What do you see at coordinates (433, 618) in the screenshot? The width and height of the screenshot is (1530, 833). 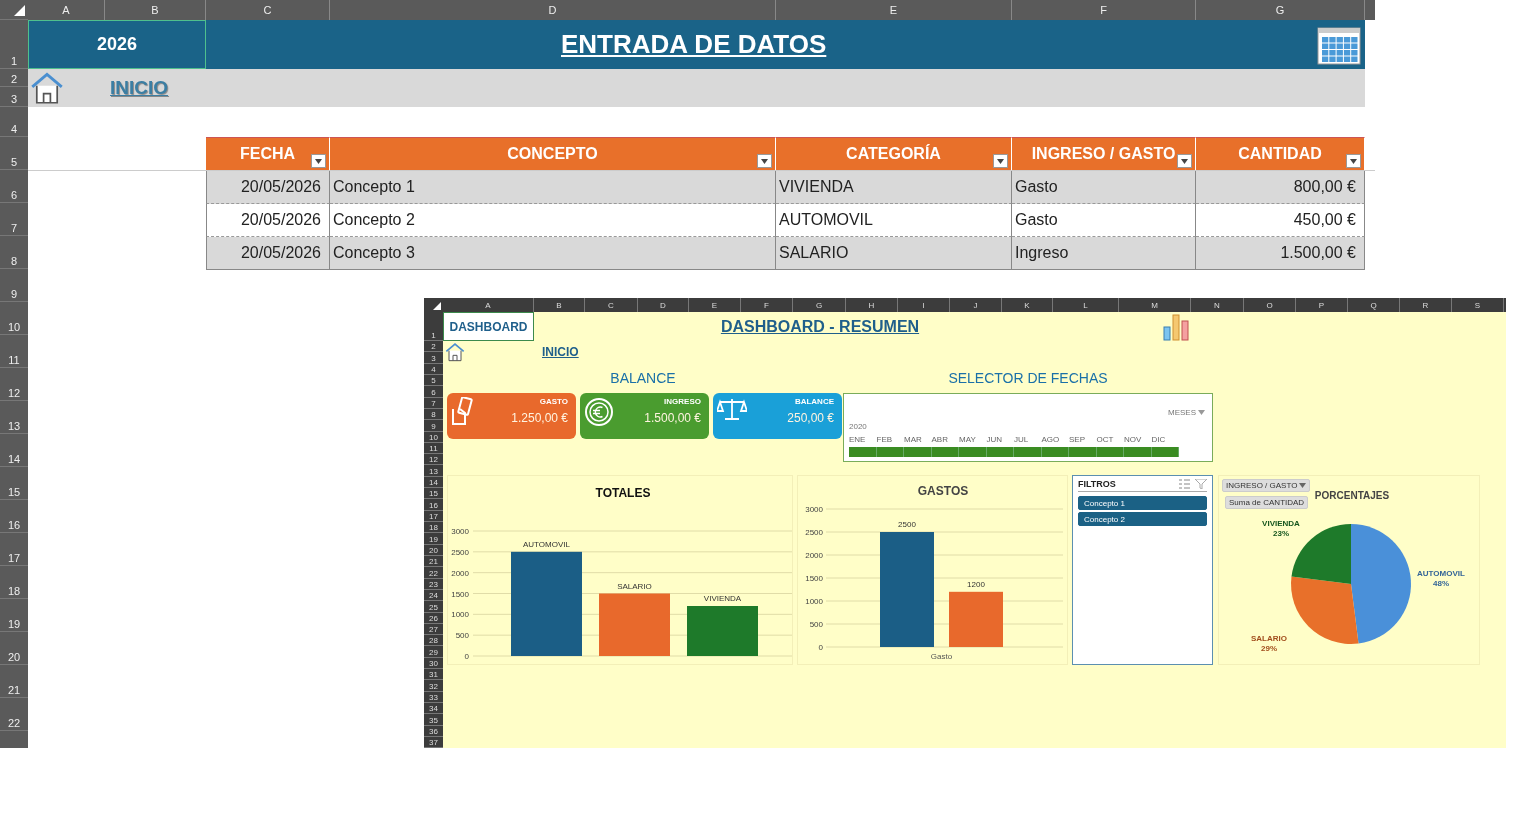 I see `row-header: 26` at bounding box center [433, 618].